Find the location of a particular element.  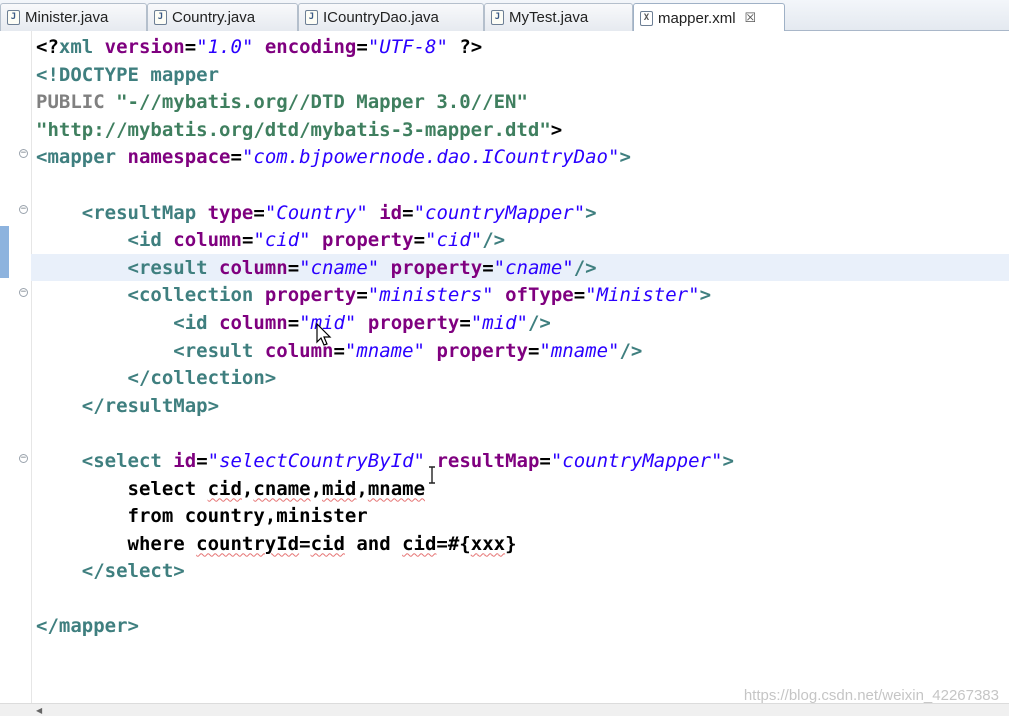

code-token: encoding is located at coordinates (310, 47).